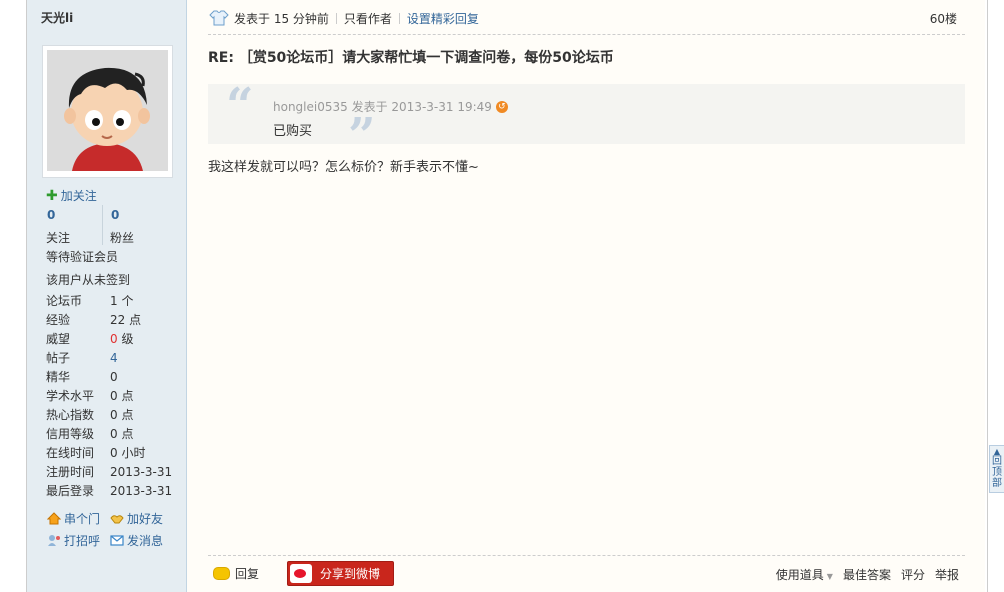 The image size is (1004, 592). Describe the element at coordinates (350, 574) in the screenshot. I see `share-weibo-label: 分享到微博` at that location.